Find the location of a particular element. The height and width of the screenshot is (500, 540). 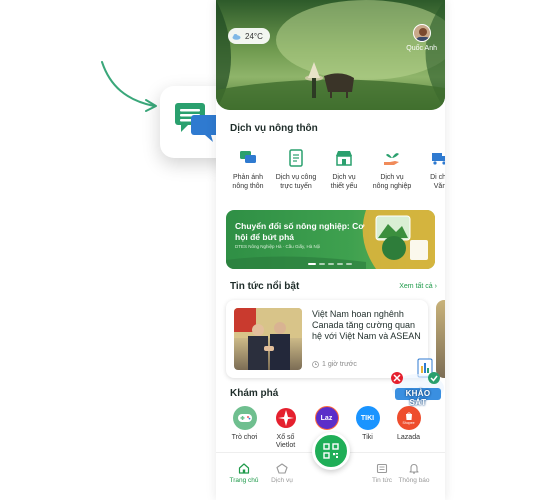

qr-scan-icon is located at coordinates (331, 451).